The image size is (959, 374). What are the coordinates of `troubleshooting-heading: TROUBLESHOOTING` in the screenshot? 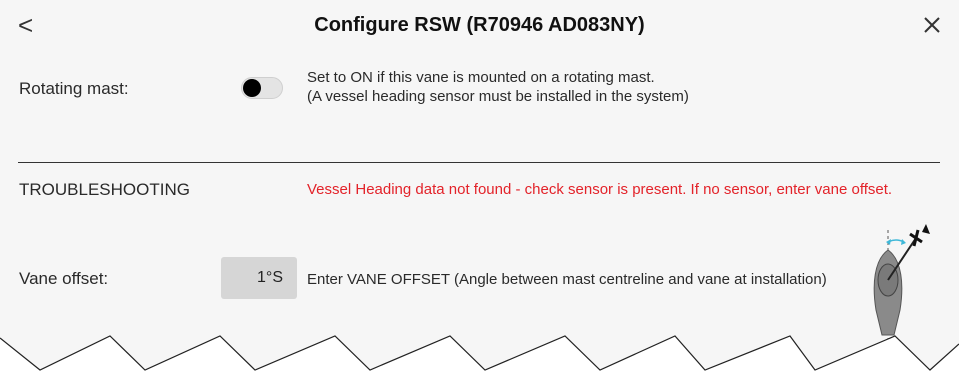 It's located at (104, 189).